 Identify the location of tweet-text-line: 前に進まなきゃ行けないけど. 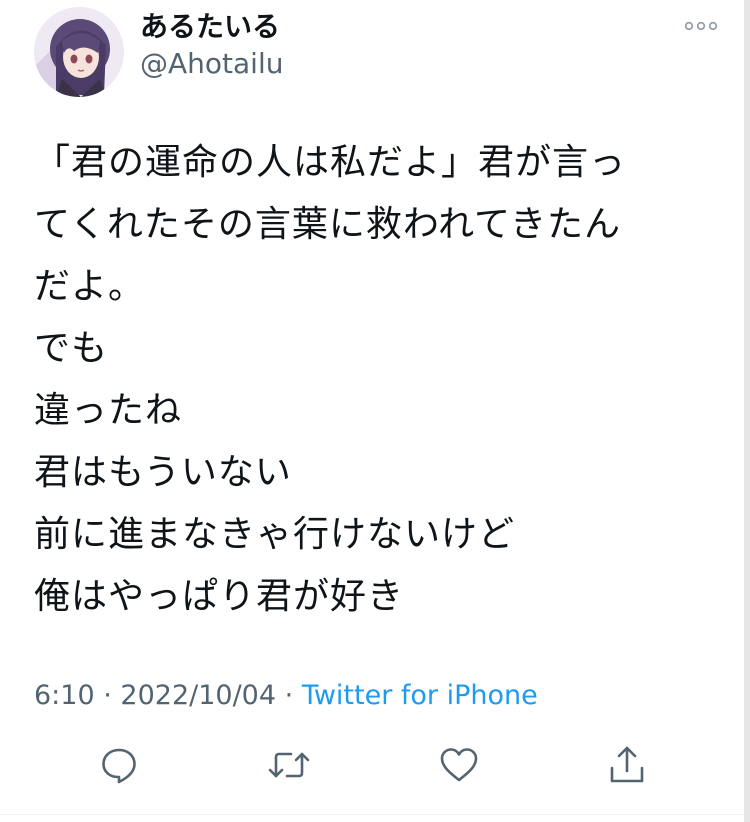
(275, 534).